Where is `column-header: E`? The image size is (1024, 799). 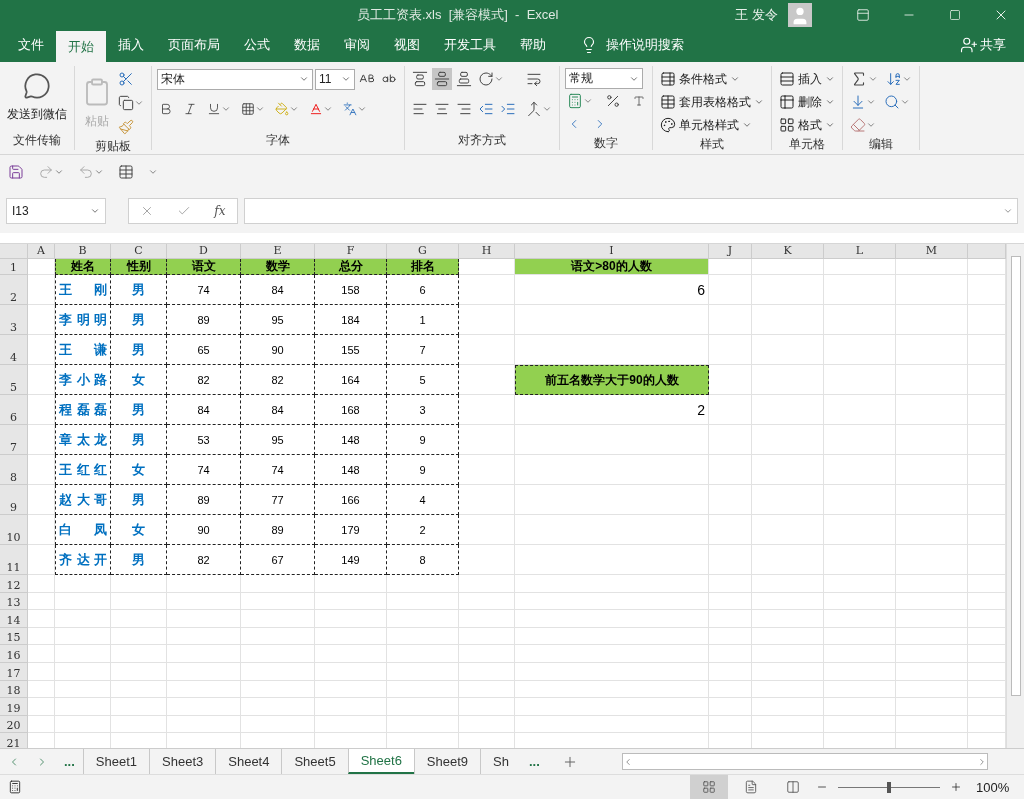
column-header: E is located at coordinates (278, 251).